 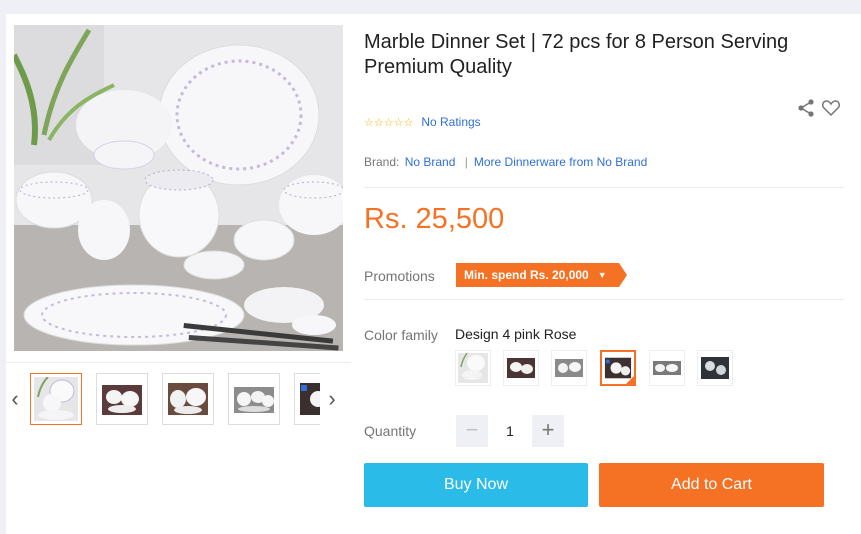 I want to click on selected-color-name: Design 4 pink Rose, so click(x=516, y=334).